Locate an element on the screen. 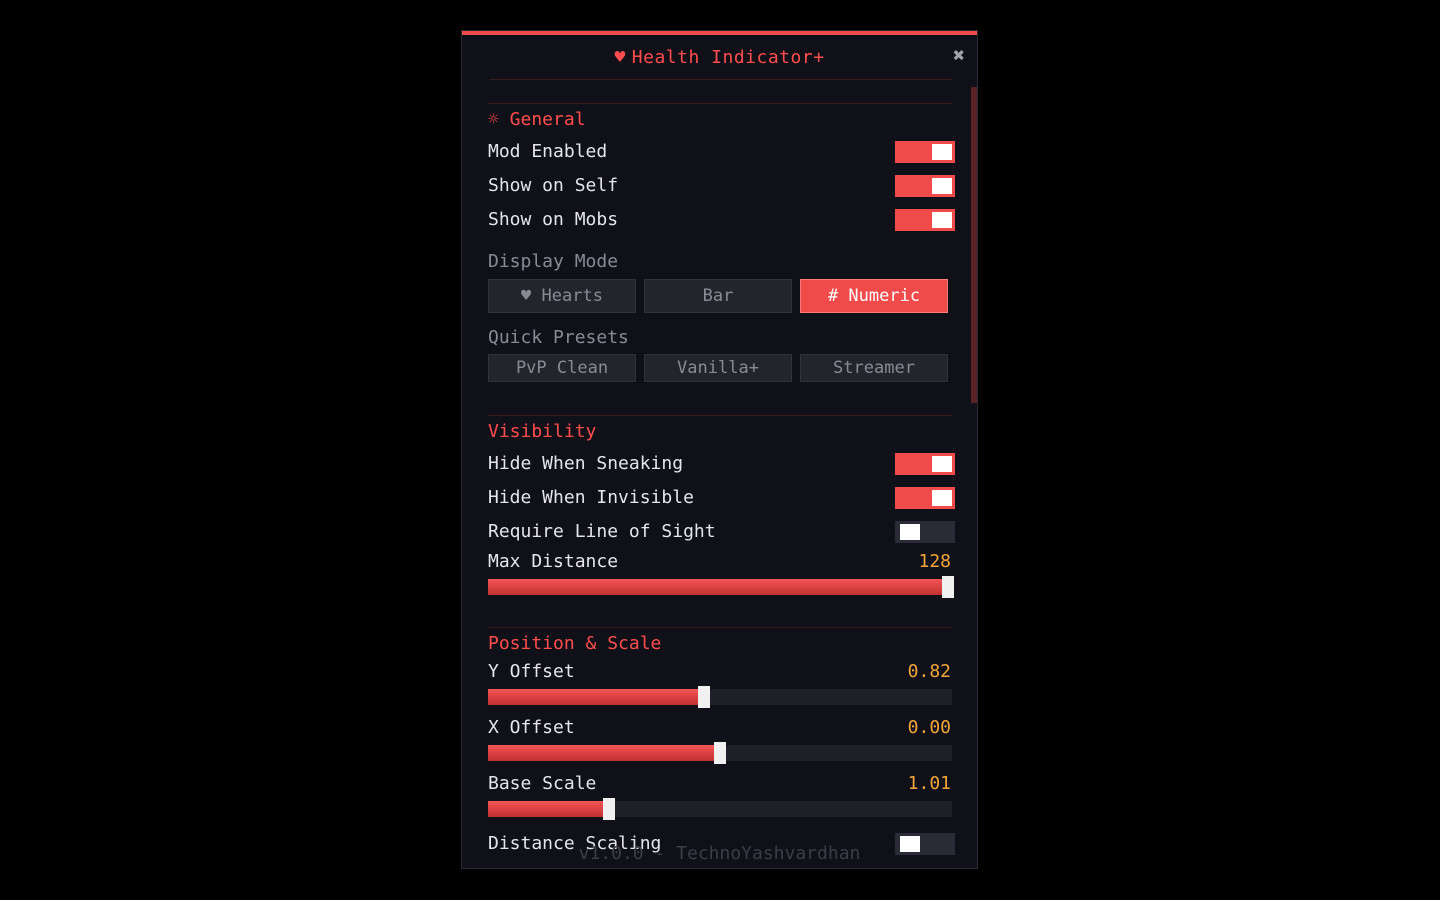 This screenshot has height=900, width=1440. hide-invisible-toggle is located at coordinates (925, 498).